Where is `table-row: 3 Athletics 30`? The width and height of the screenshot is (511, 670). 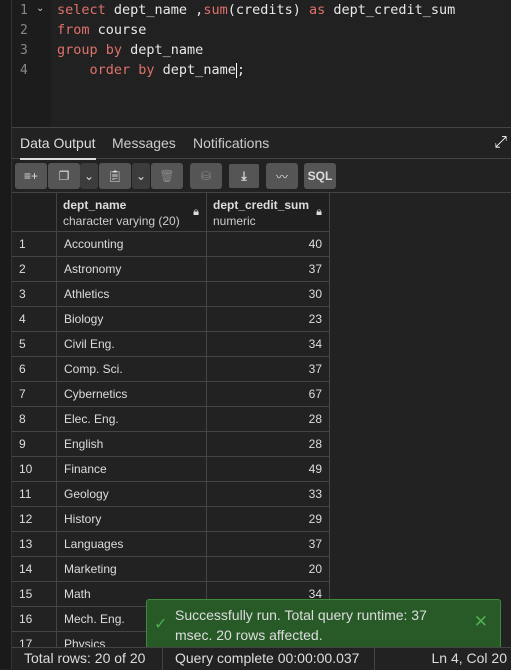 table-row: 3 Athletics 30 is located at coordinates (171, 294).